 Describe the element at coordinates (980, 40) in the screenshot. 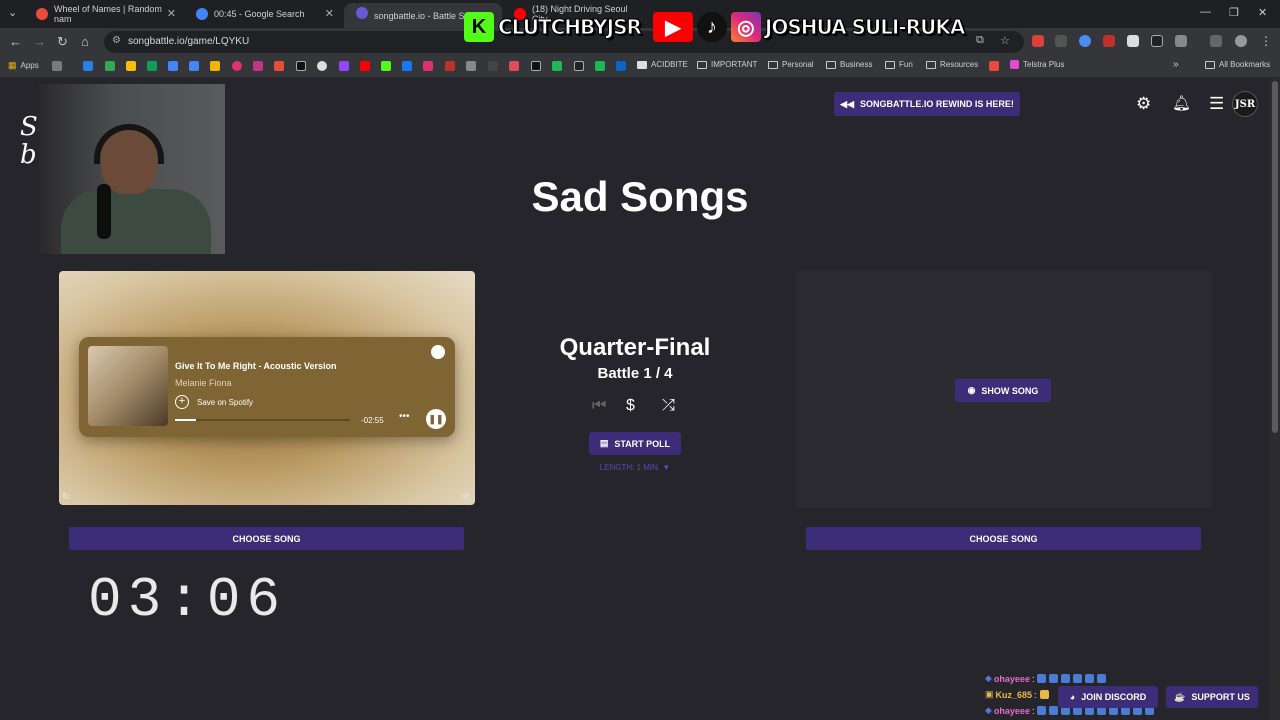

I see `install-icon: ⧉` at that location.